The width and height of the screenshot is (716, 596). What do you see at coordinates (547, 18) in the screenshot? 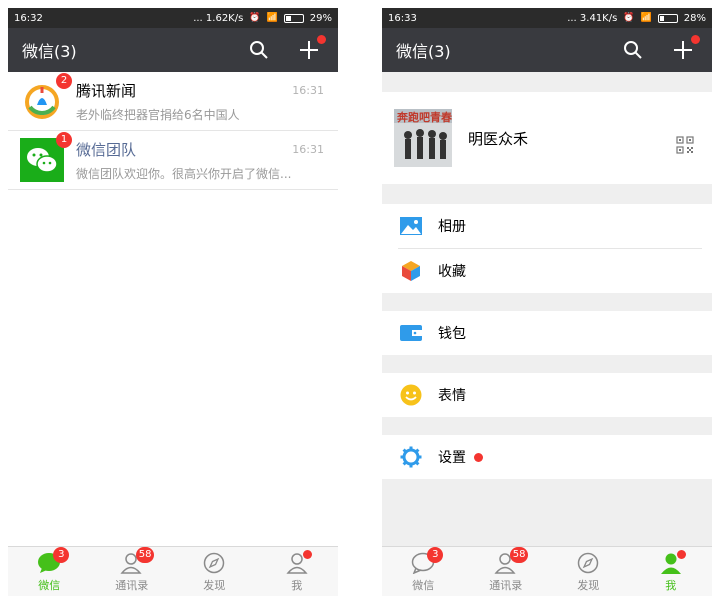
I see `status-bar: 16:33 ... 3.41K/s ⏰ 📶 28%` at bounding box center [547, 18].